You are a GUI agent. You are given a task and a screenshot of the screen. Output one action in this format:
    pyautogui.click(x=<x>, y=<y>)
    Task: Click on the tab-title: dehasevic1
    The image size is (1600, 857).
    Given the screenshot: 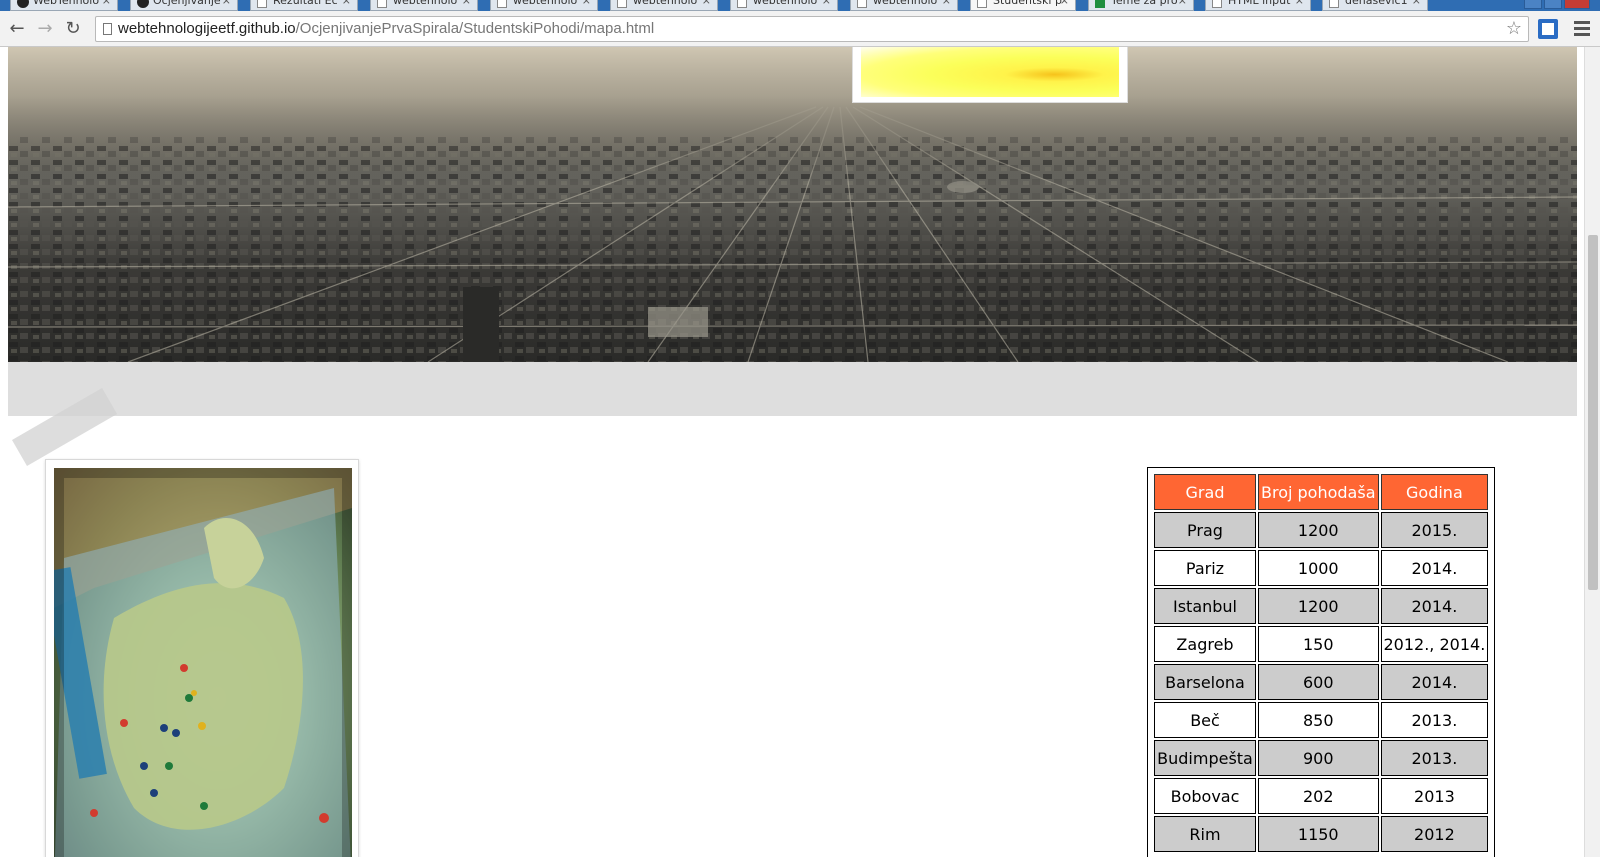 What is the action you would take?
    pyautogui.click(x=1376, y=3)
    